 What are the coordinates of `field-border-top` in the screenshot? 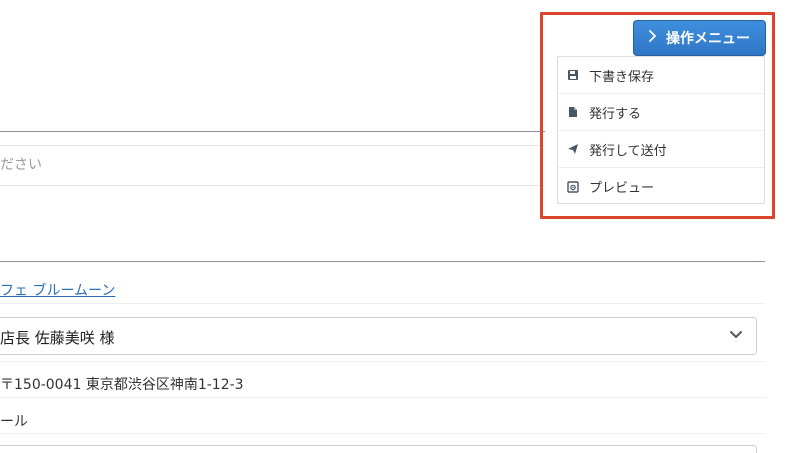 It's located at (272, 145).